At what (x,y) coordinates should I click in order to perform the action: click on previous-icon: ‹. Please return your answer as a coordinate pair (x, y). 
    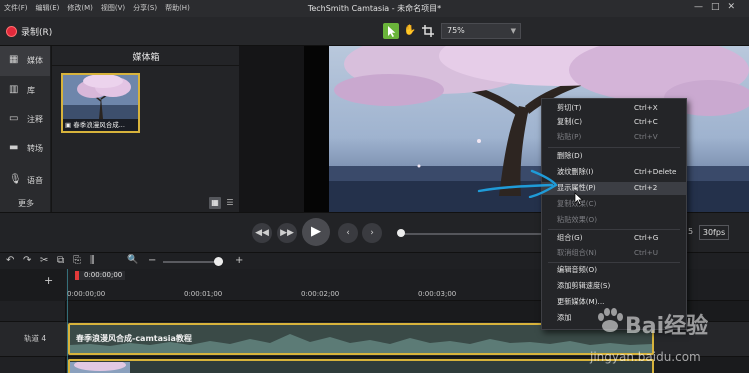
    Looking at the image, I should click on (348, 233).